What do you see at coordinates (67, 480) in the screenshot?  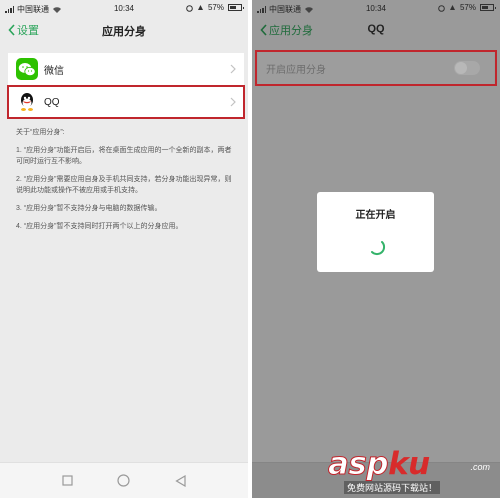 I see `recent-apps-icon` at bounding box center [67, 480].